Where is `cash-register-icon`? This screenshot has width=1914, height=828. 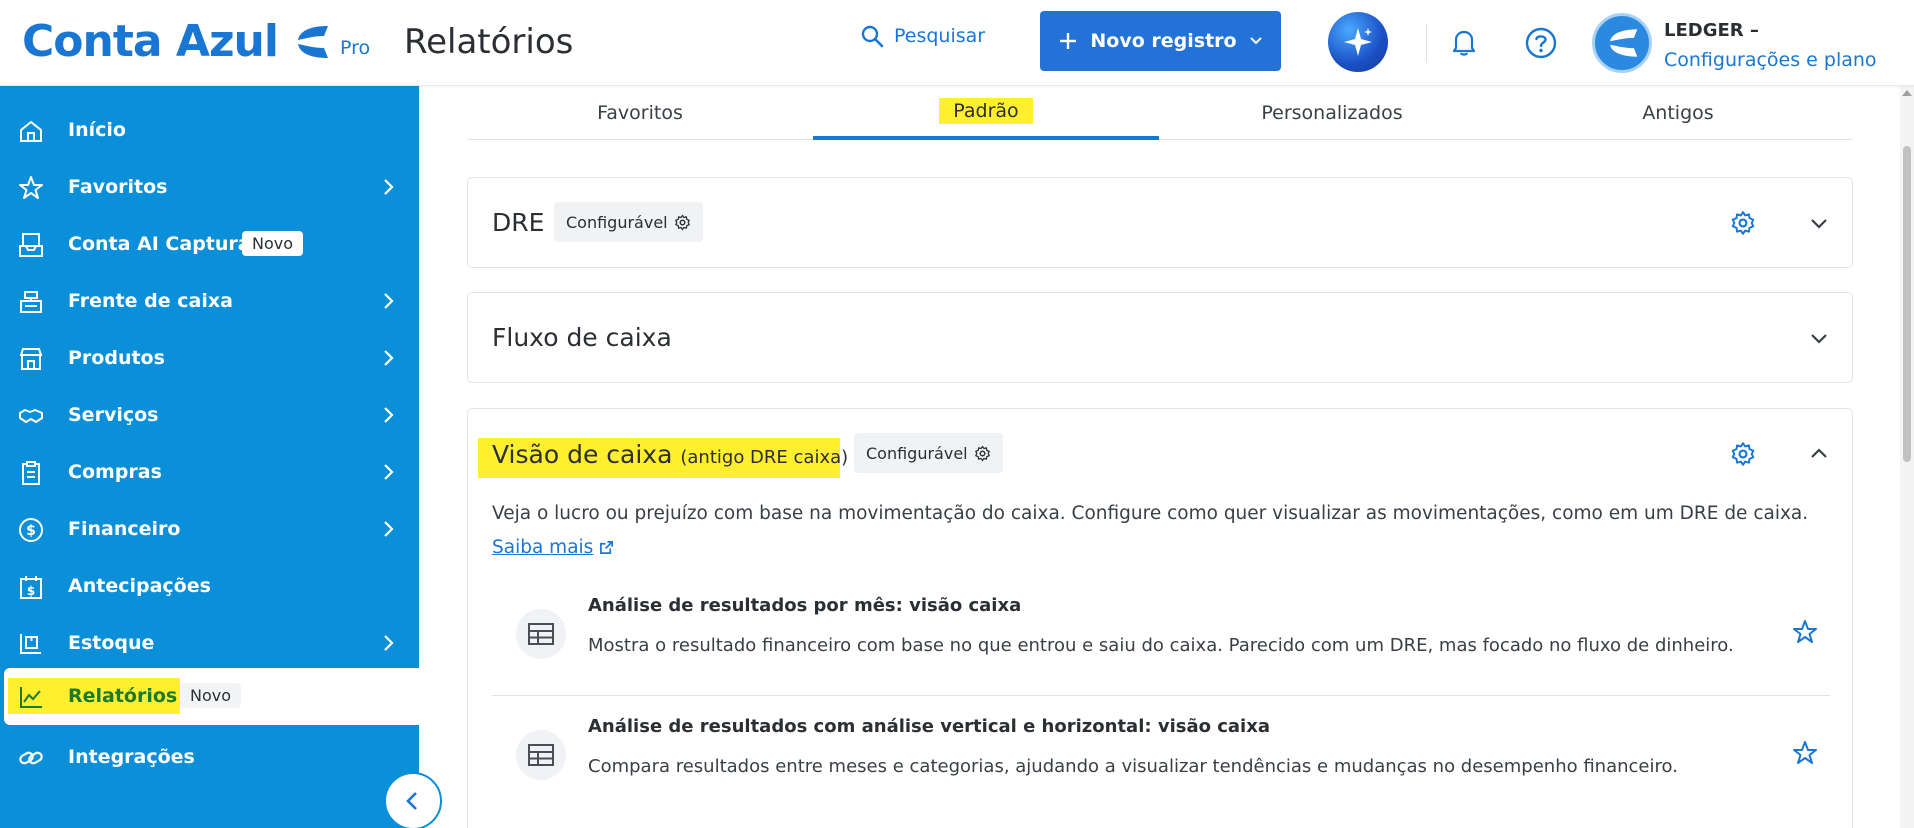 cash-register-icon is located at coordinates (31, 302).